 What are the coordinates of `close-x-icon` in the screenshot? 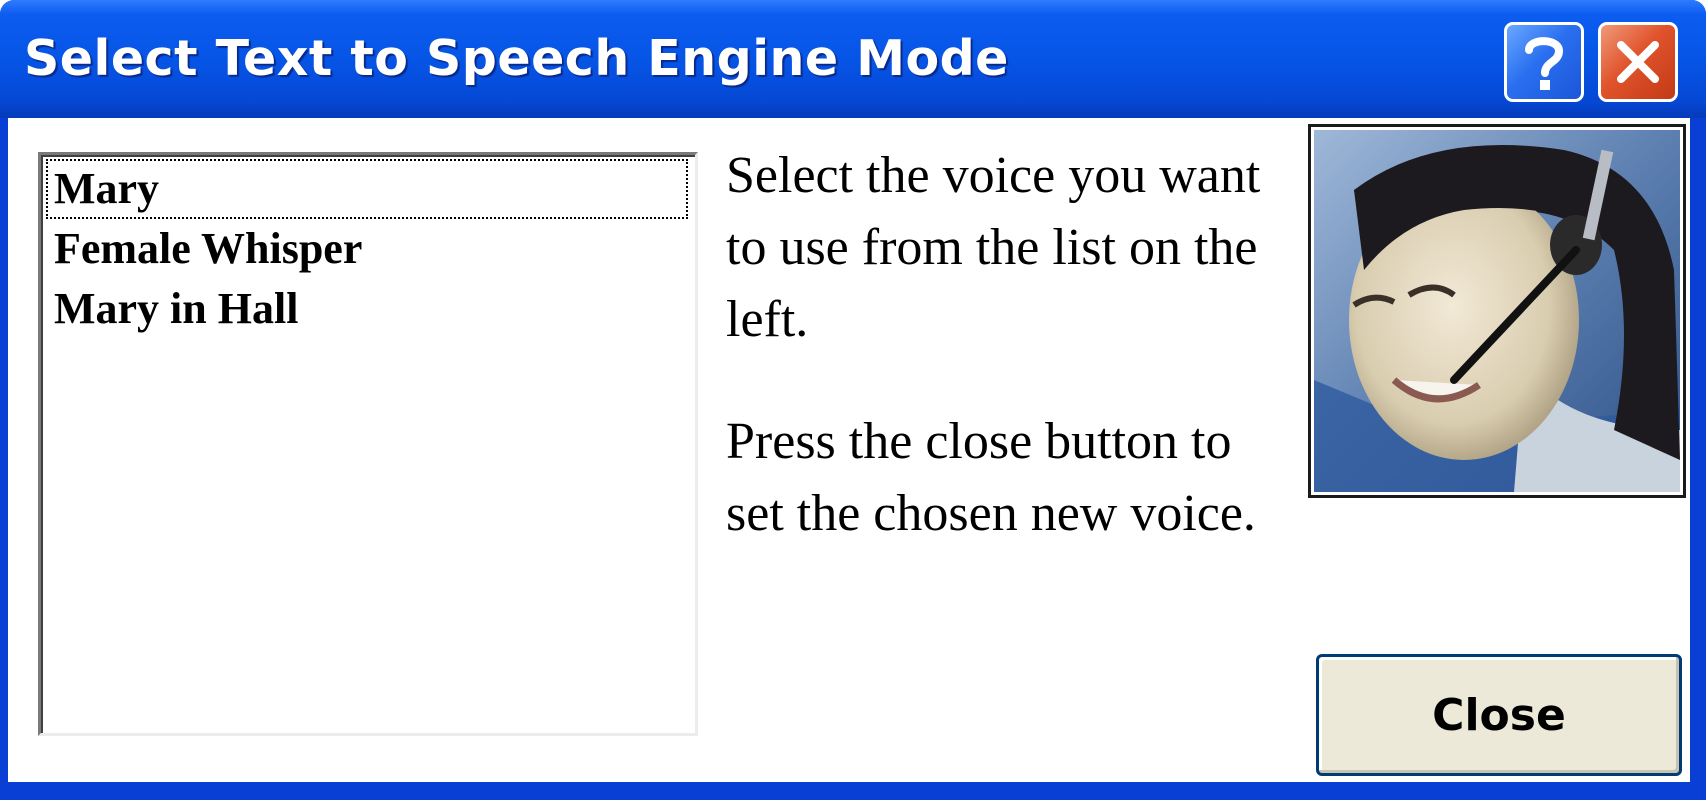 It's located at (1638, 62).